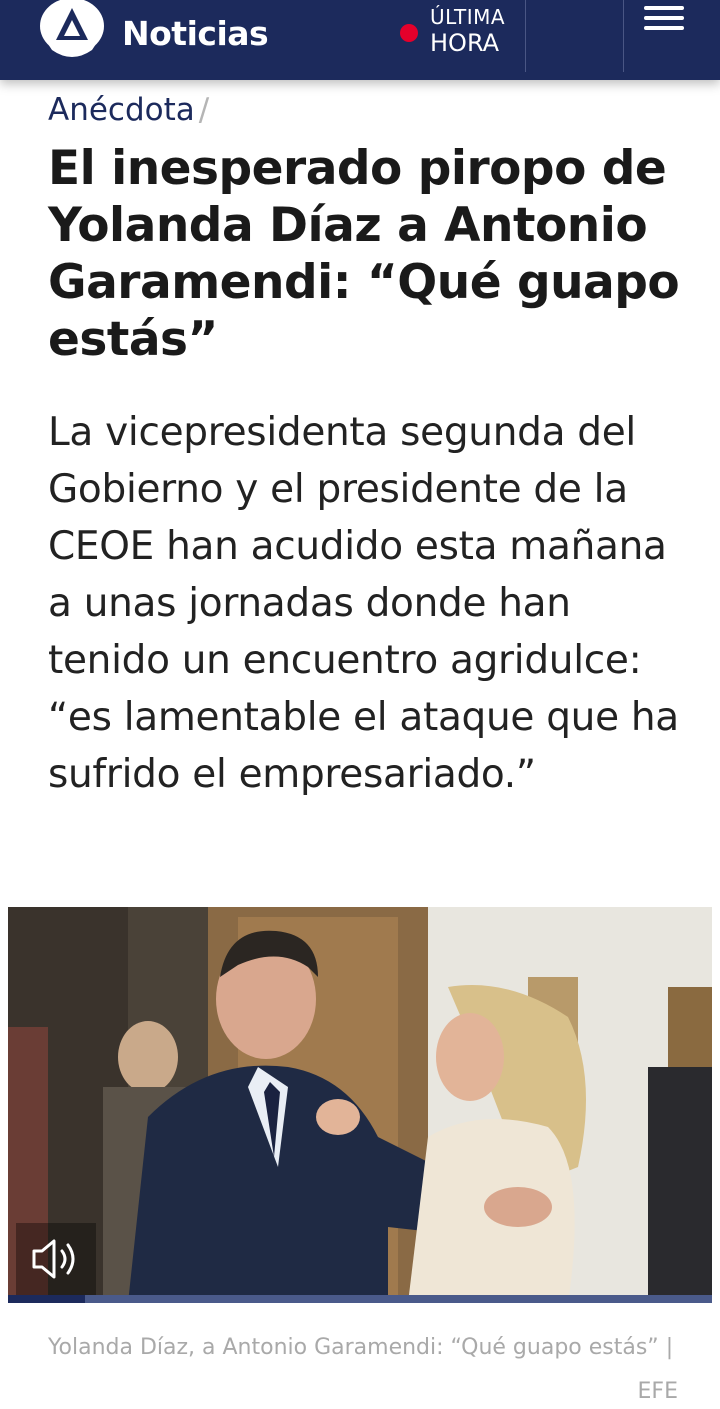 The width and height of the screenshot is (720, 1409). I want to click on brand-name: Noticias, so click(195, 33).